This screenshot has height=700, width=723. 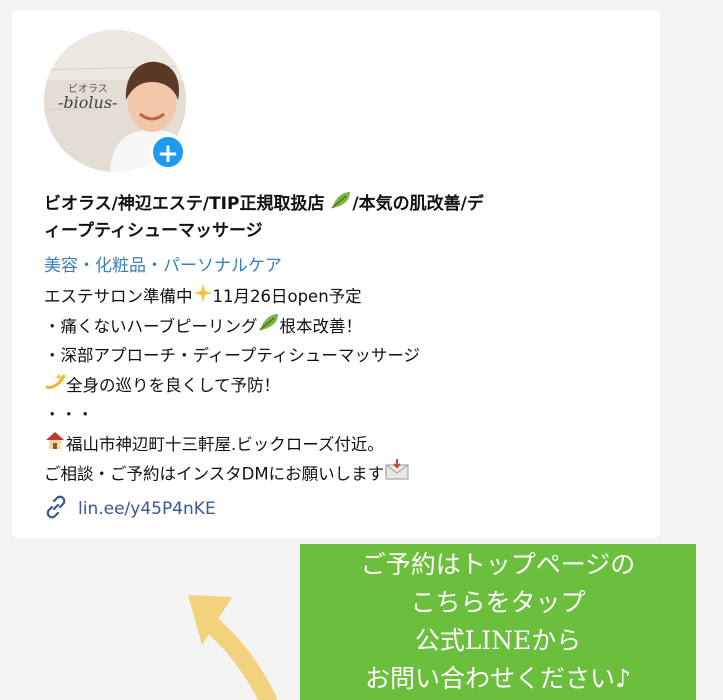 I want to click on avatar-wrap: ビオラス -biolus- +, so click(x=115, y=101).